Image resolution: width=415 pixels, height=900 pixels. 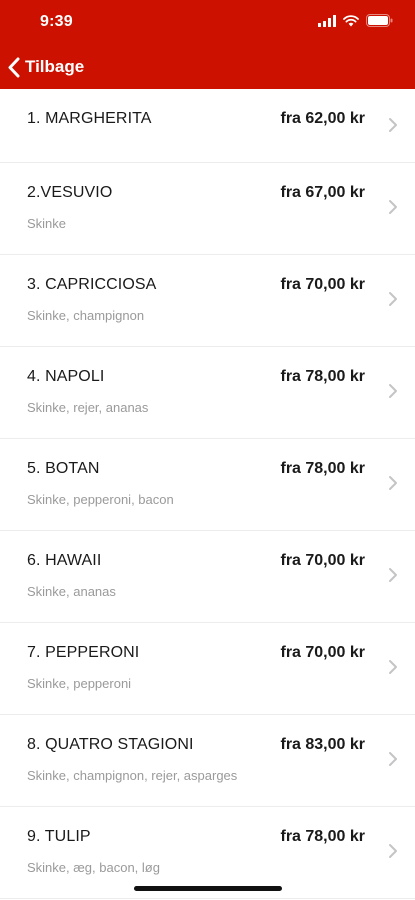 I want to click on home-indicator, so click(x=208, y=888).